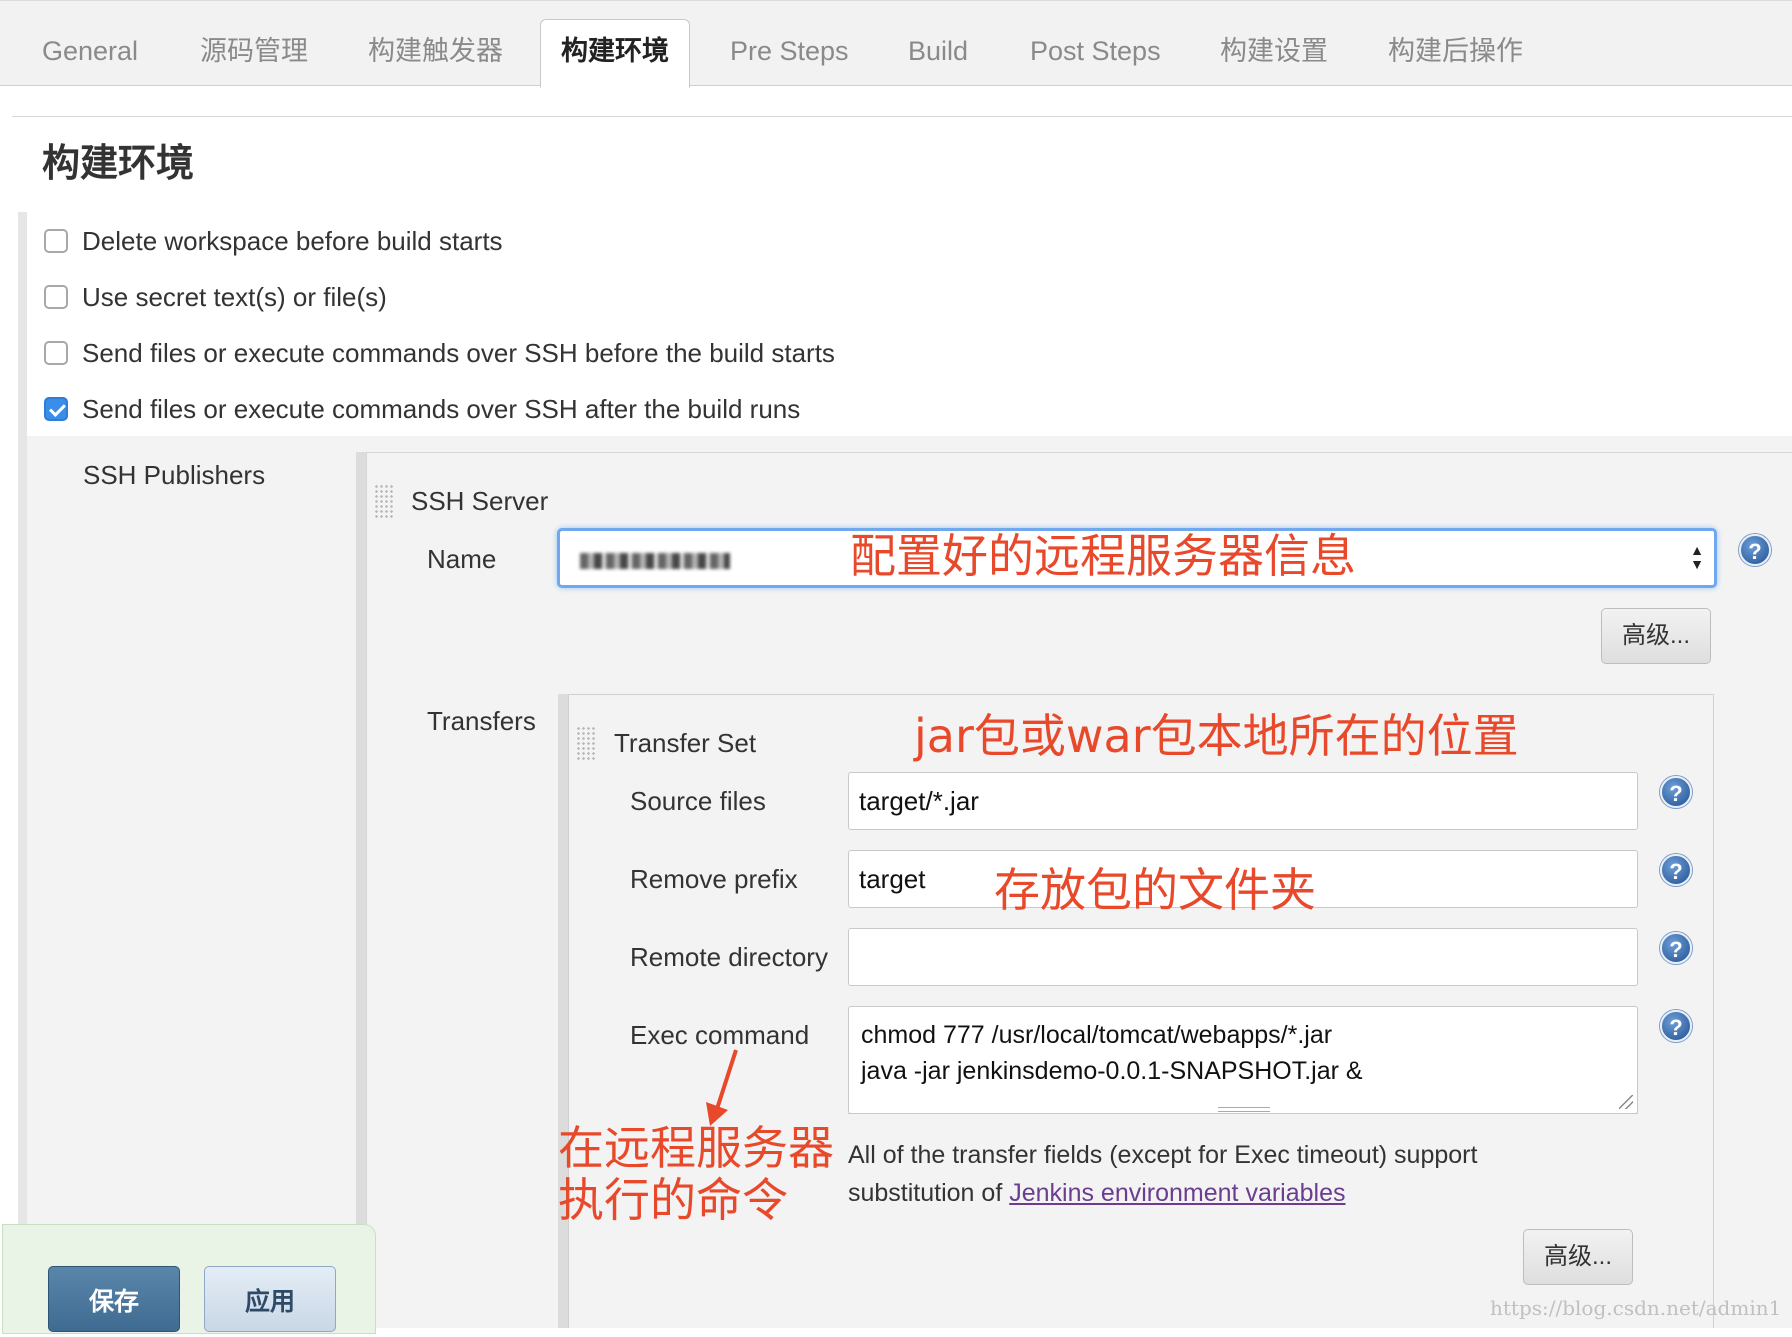 The width and height of the screenshot is (1792, 1337). Describe the element at coordinates (1274, 55) in the screenshot. I see `tab-build-settings: 构建设置` at that location.